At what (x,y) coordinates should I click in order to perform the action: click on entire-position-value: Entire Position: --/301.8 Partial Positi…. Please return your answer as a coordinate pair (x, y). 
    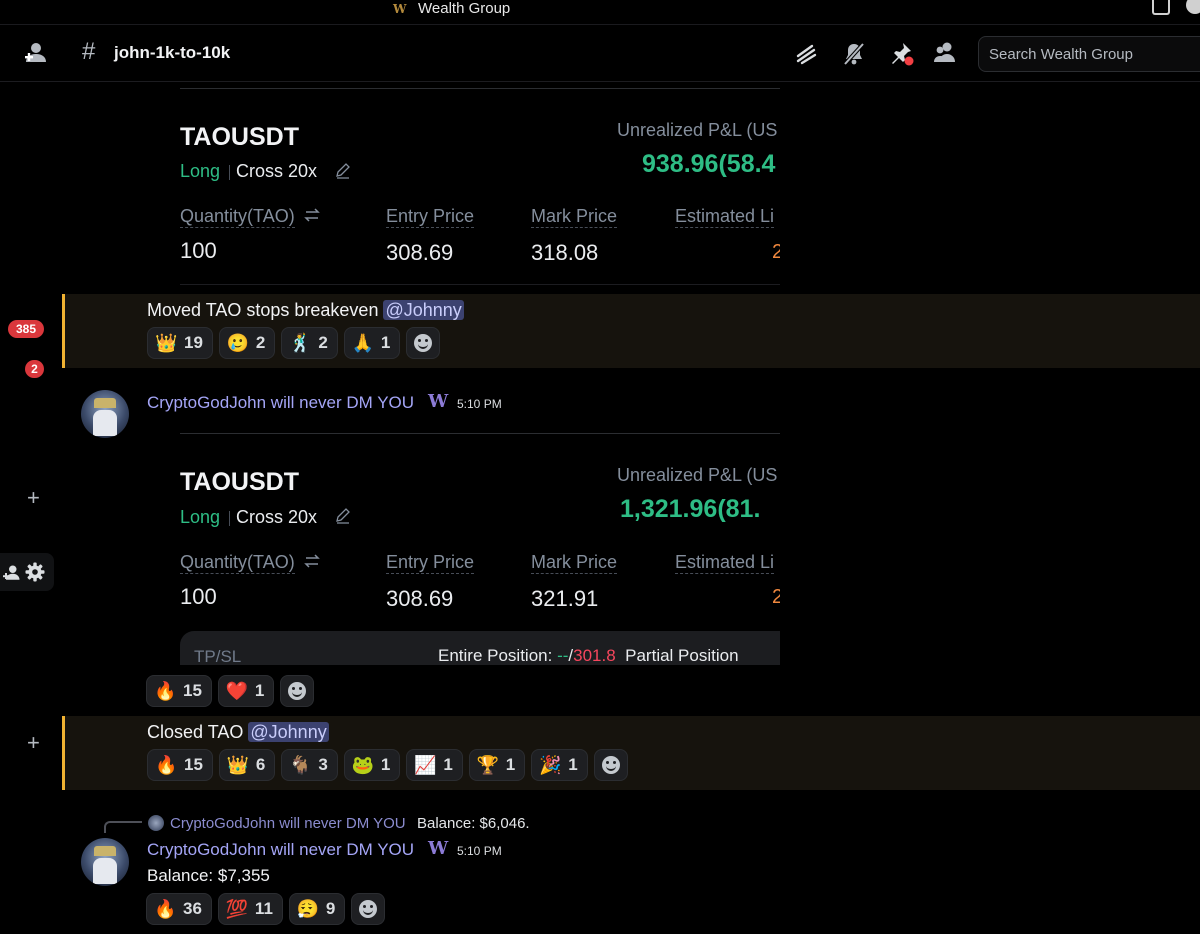
    Looking at the image, I should click on (588, 655).